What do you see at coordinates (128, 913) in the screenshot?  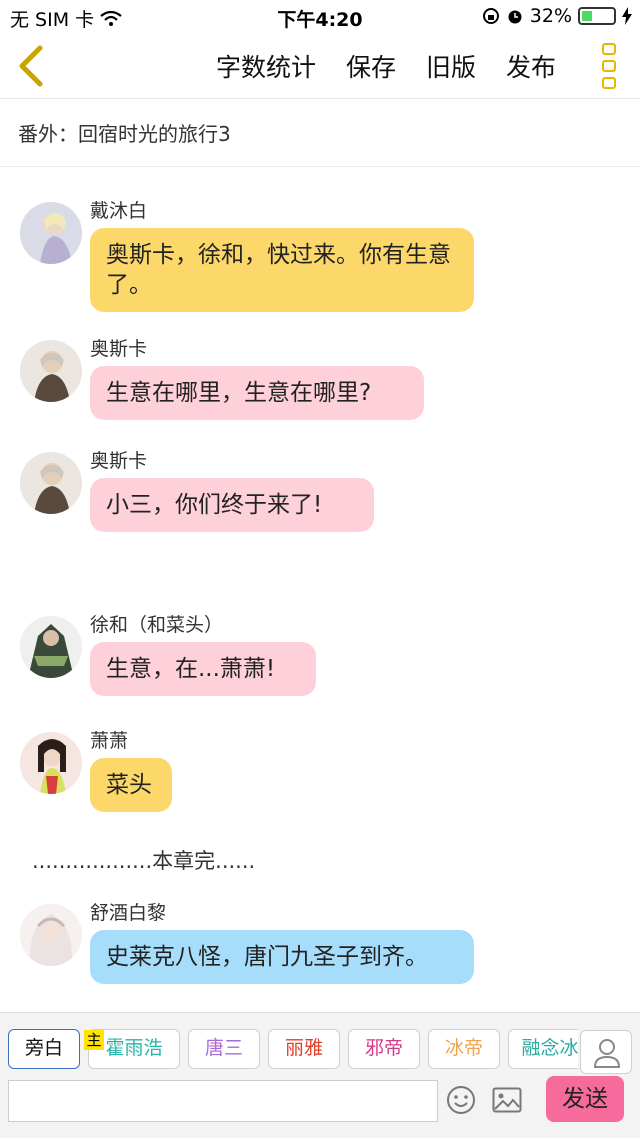 I see `sender-name: 舒酒白黎` at bounding box center [128, 913].